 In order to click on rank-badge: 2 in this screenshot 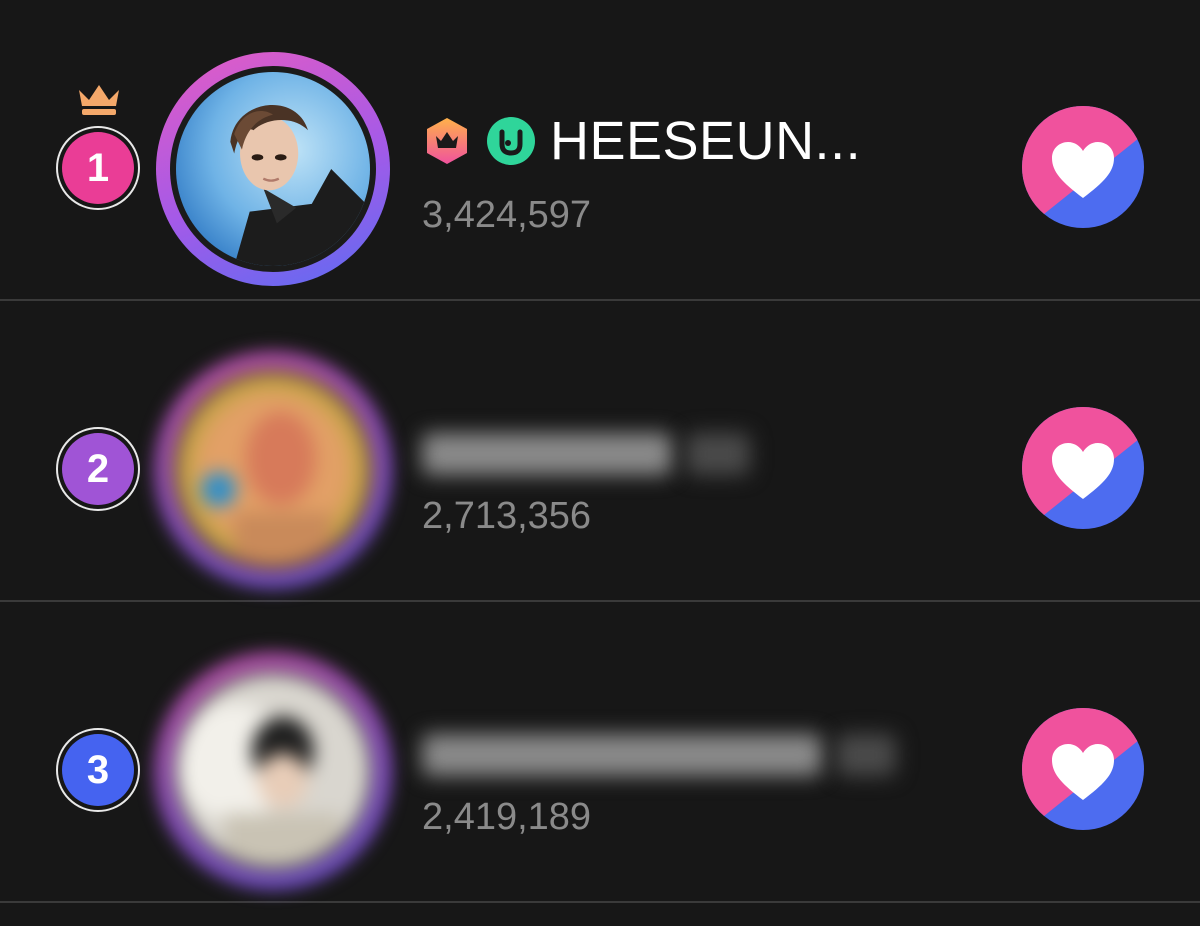, I will do `click(98, 469)`.